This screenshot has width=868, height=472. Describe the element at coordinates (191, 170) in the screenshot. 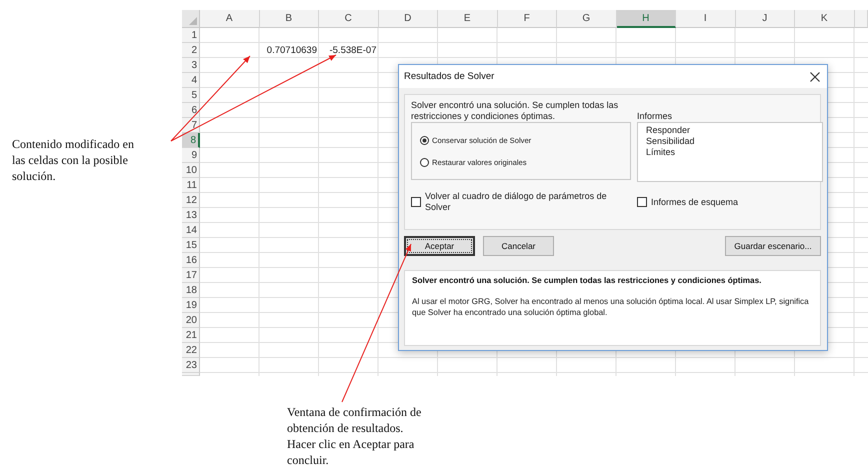

I see `row-header: 10` at that location.